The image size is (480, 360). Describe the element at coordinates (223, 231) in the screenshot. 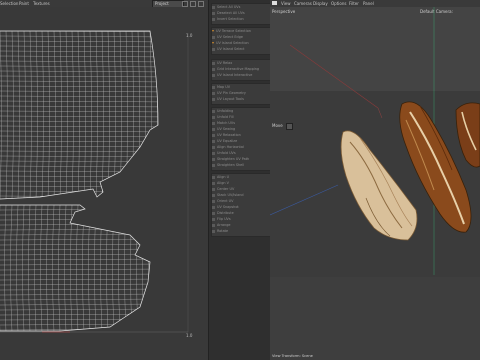

I see `uv-command-label: Rotate` at that location.